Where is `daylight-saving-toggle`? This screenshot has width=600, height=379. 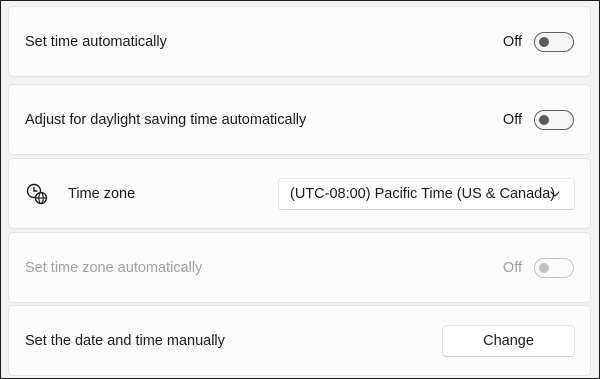 daylight-saving-toggle is located at coordinates (554, 119).